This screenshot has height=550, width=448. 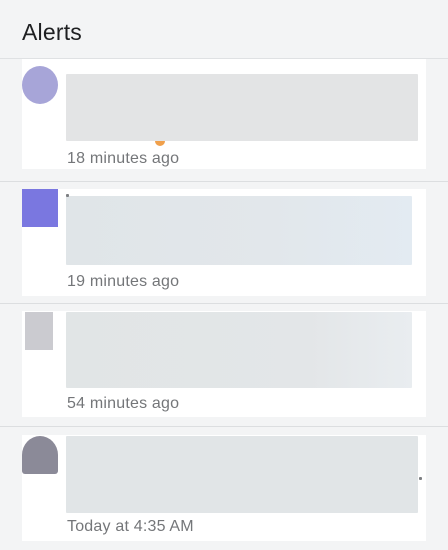 I want to click on alert-timestamp: Today at 4:35 AM, so click(x=130, y=527).